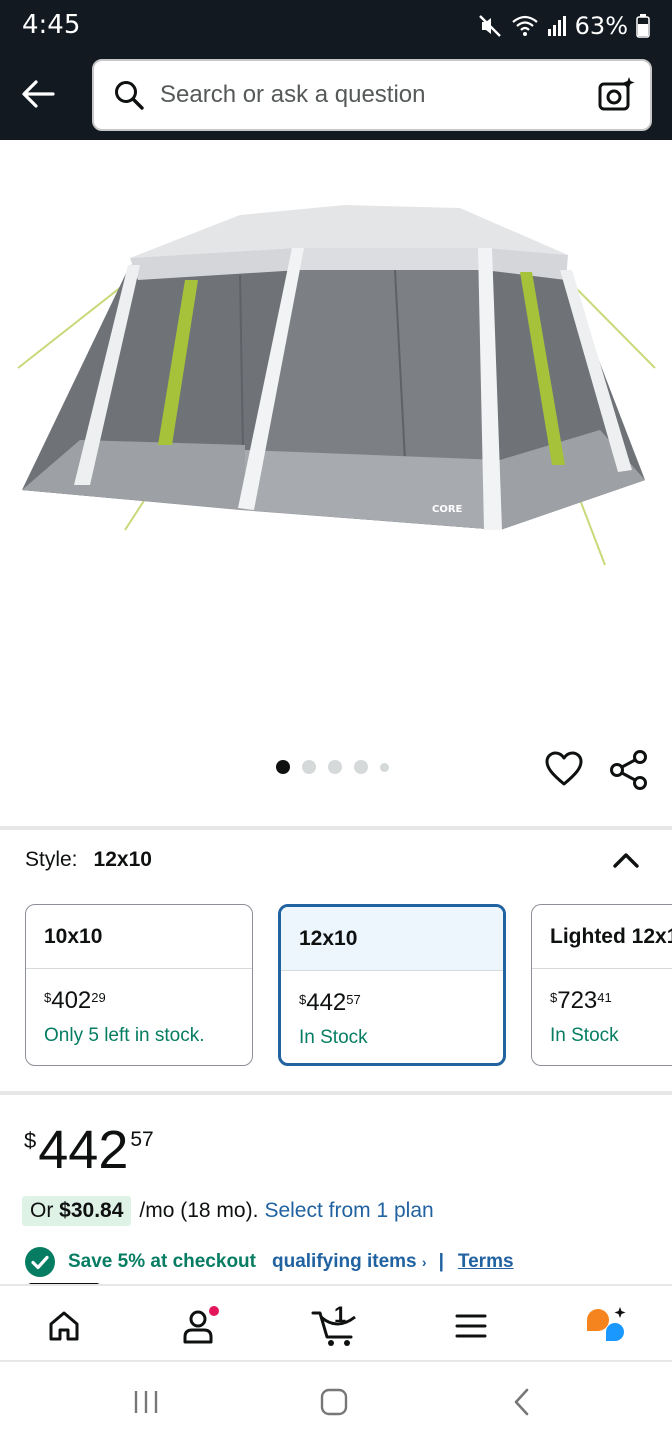  I want to click on style-option-name: 10x10, so click(139, 937).